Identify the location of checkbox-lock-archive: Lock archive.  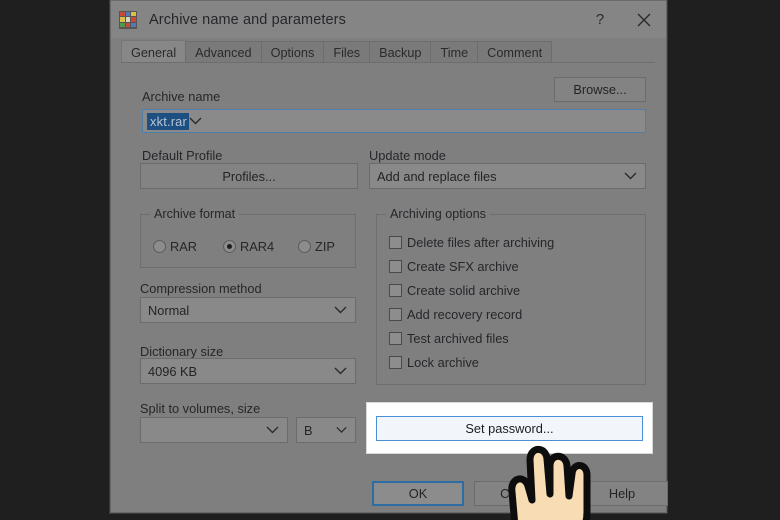
(434, 362).